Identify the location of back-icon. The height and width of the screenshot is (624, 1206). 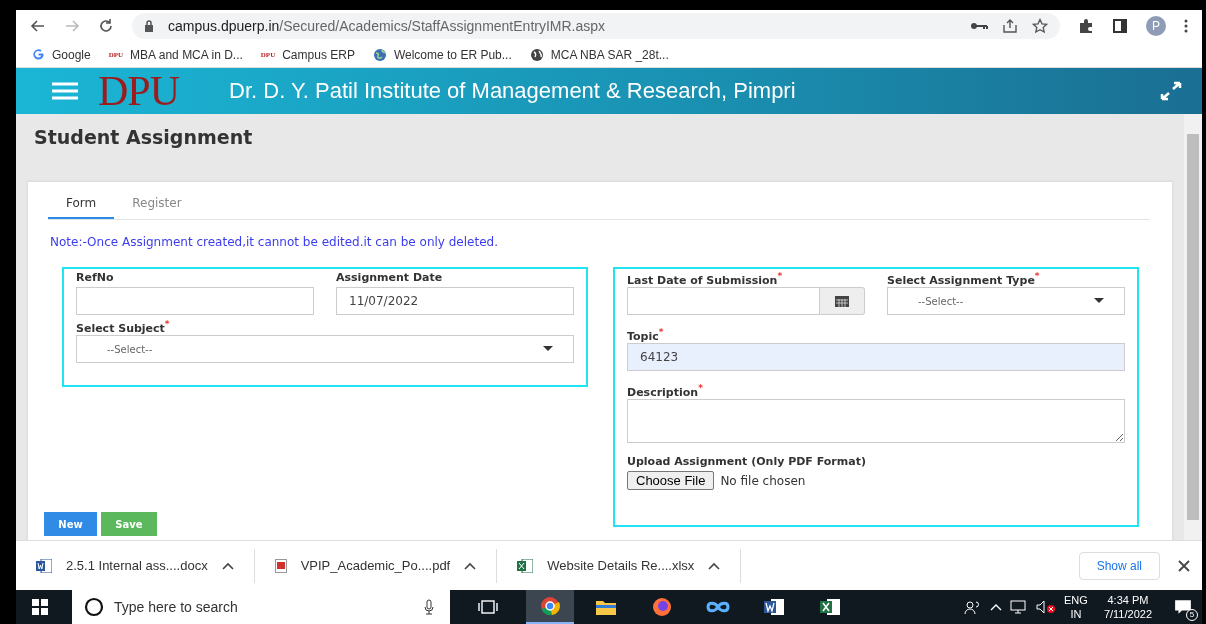
(38, 26).